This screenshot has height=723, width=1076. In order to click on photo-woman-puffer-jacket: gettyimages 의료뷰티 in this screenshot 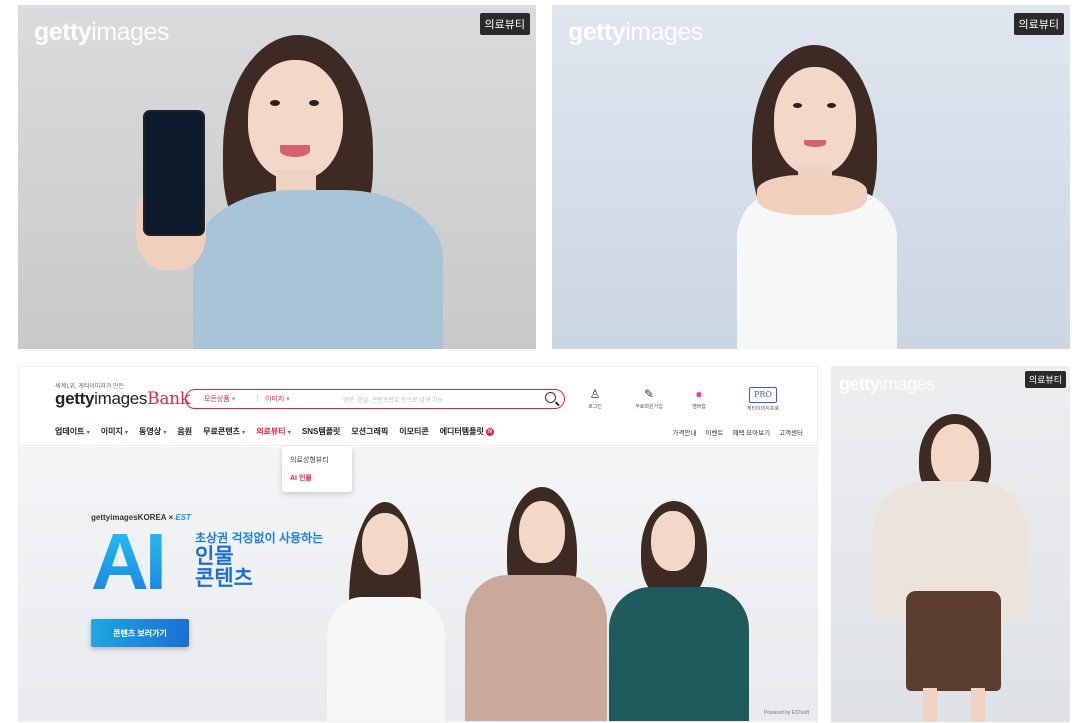, I will do `click(950, 544)`.